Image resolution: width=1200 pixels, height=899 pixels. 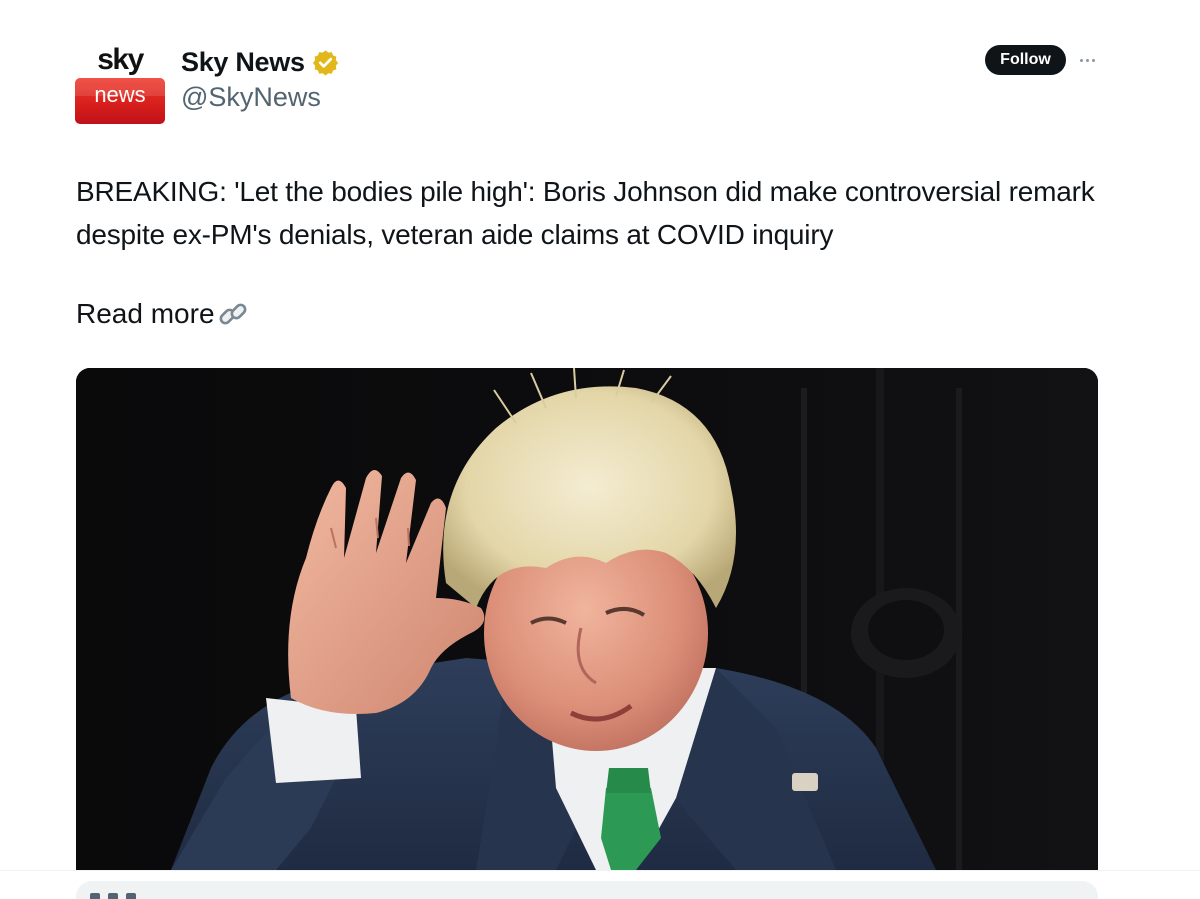 What do you see at coordinates (120, 59) in the screenshot?
I see `avatar-logo-sky-text: sky` at bounding box center [120, 59].